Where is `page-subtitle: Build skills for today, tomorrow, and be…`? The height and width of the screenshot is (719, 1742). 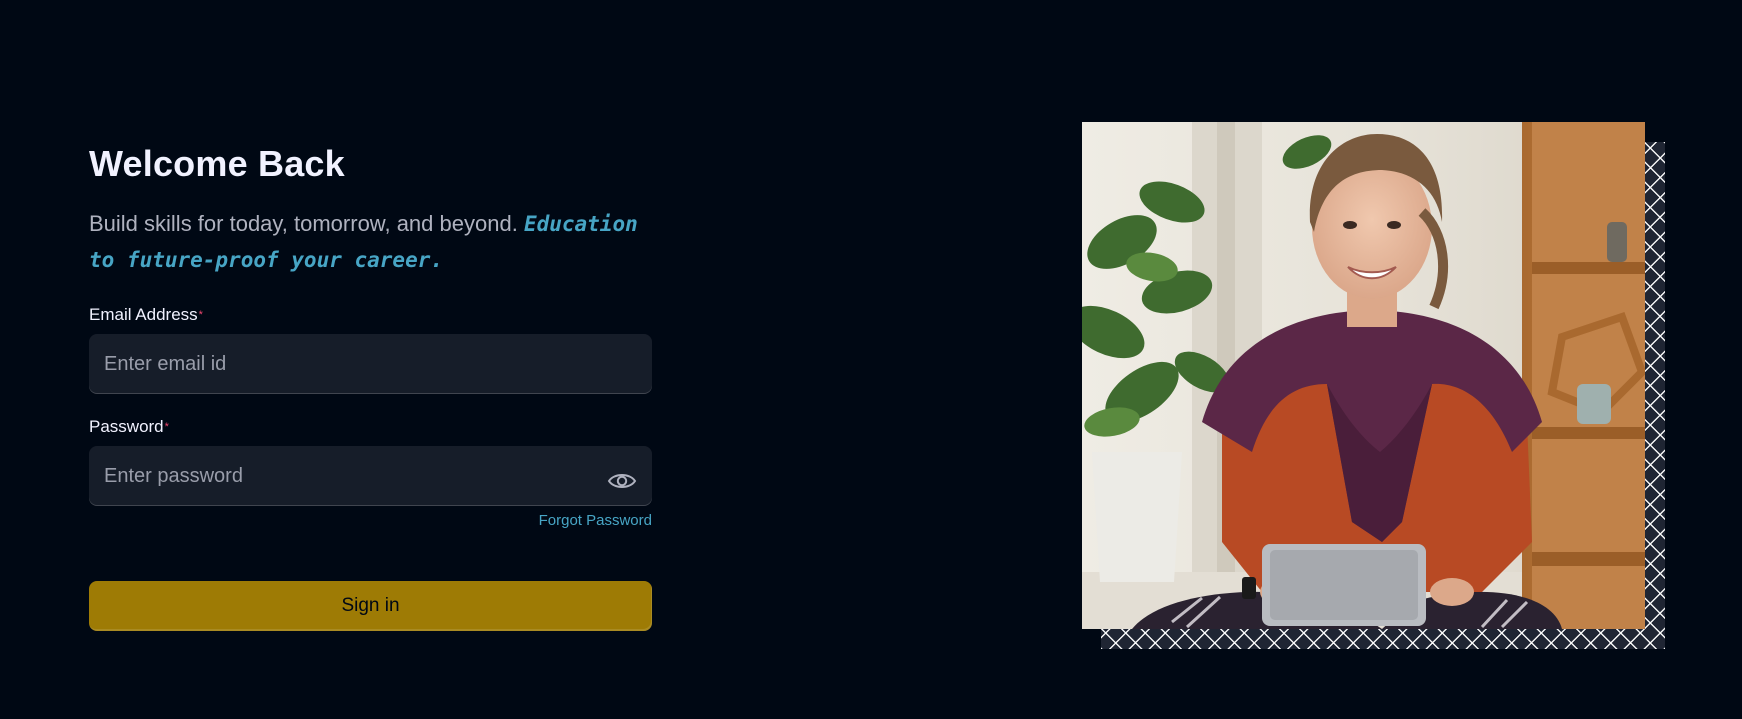
page-subtitle: Build skills for today, tomorrow, and be… is located at coordinates (370, 242).